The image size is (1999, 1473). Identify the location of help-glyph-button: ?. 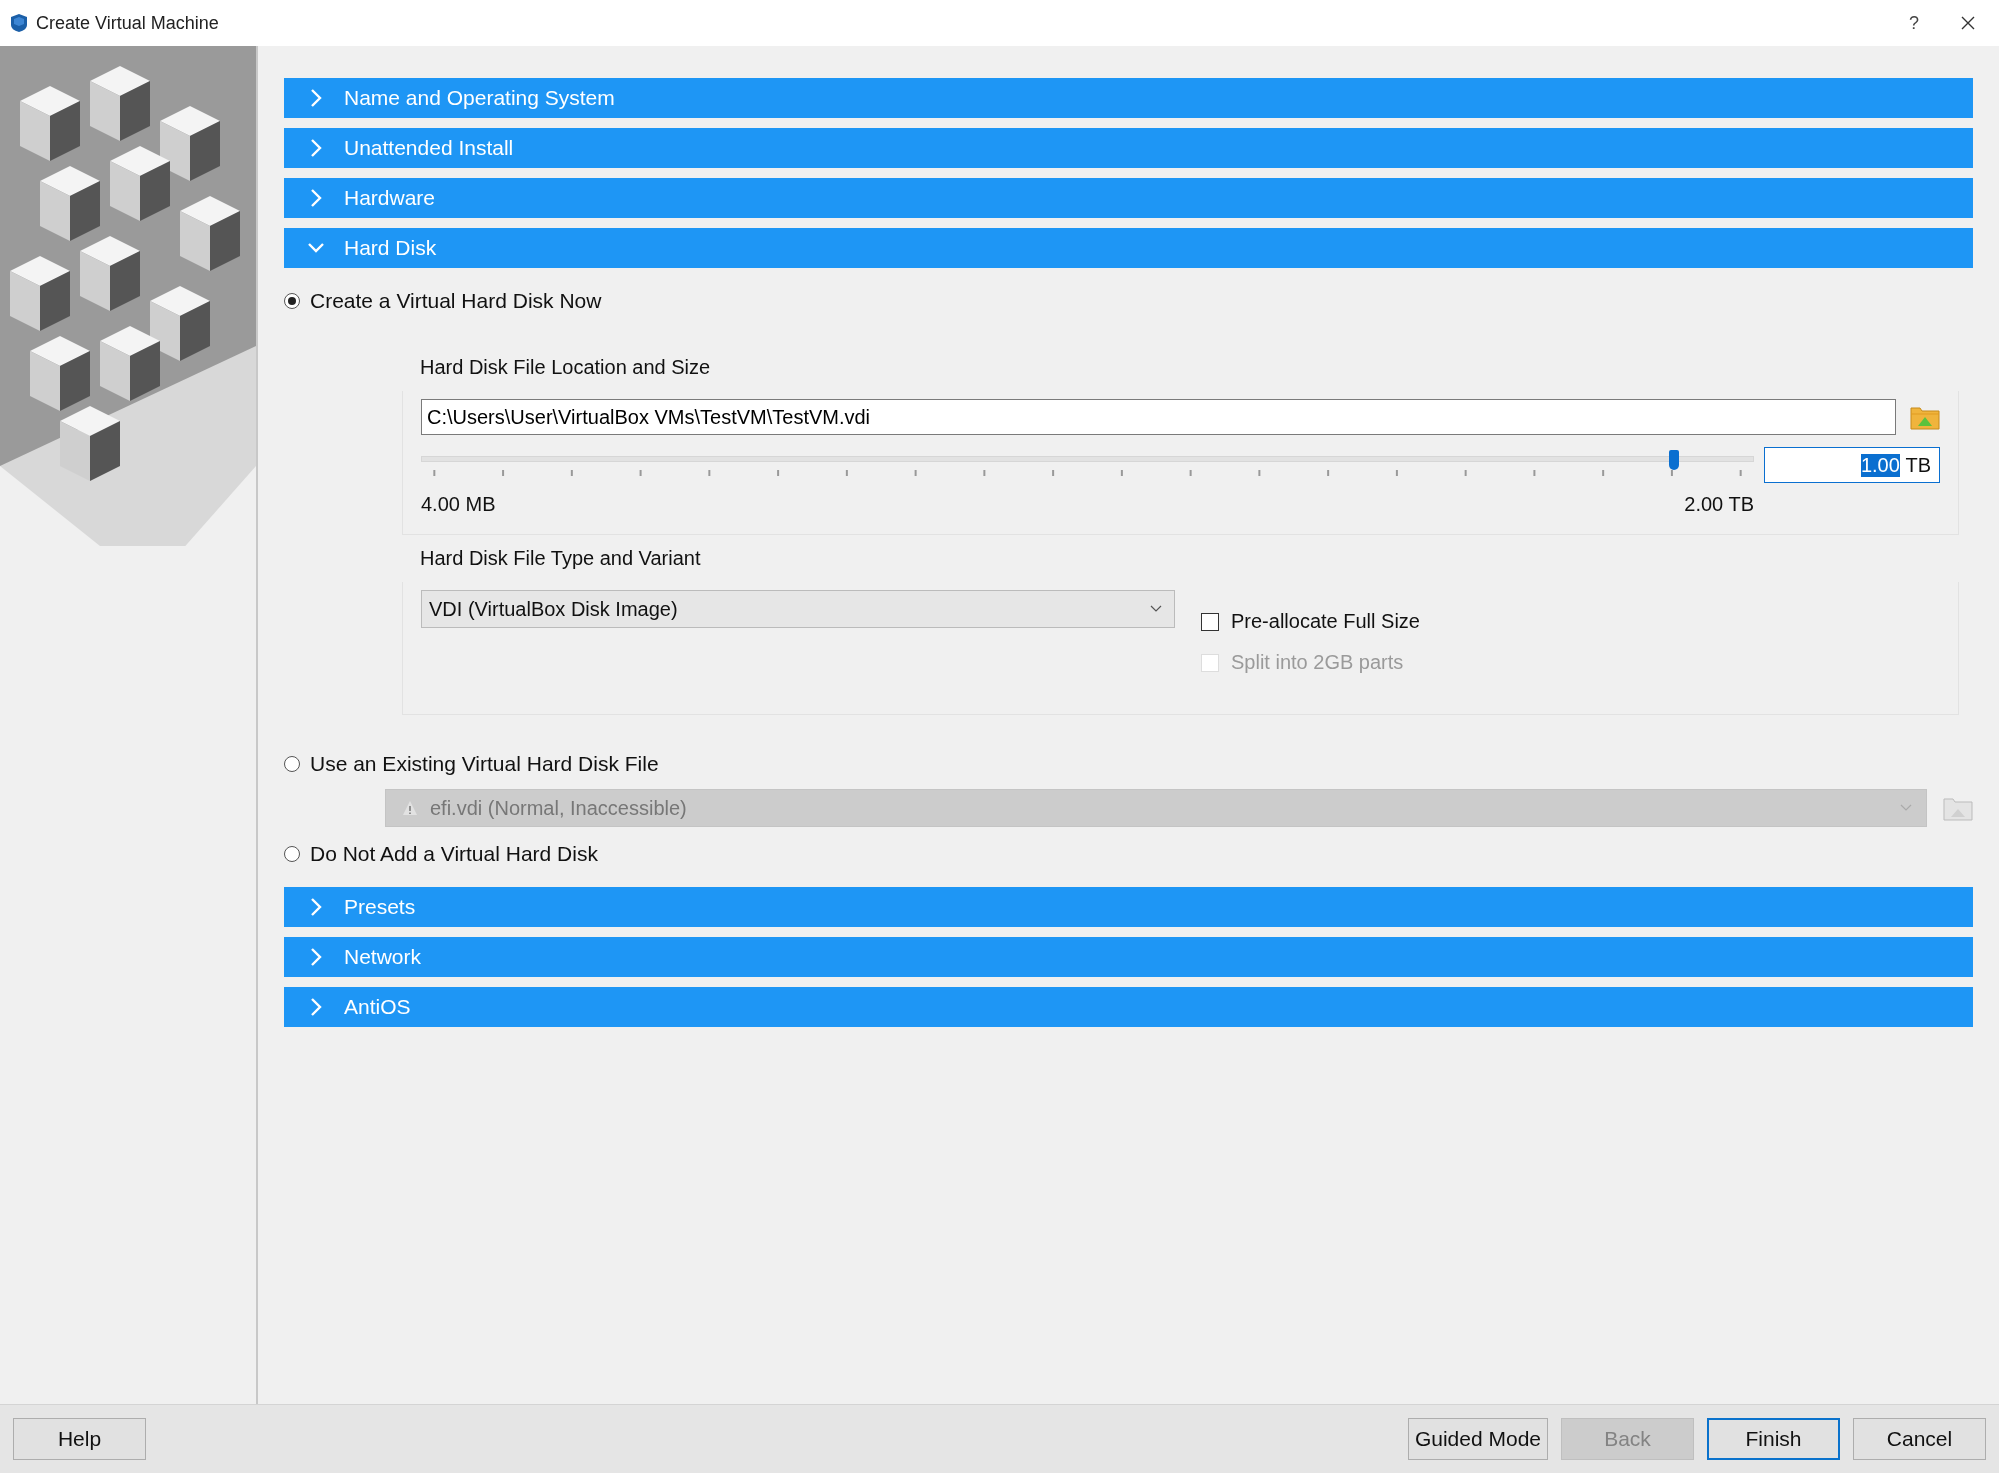
(1914, 23).